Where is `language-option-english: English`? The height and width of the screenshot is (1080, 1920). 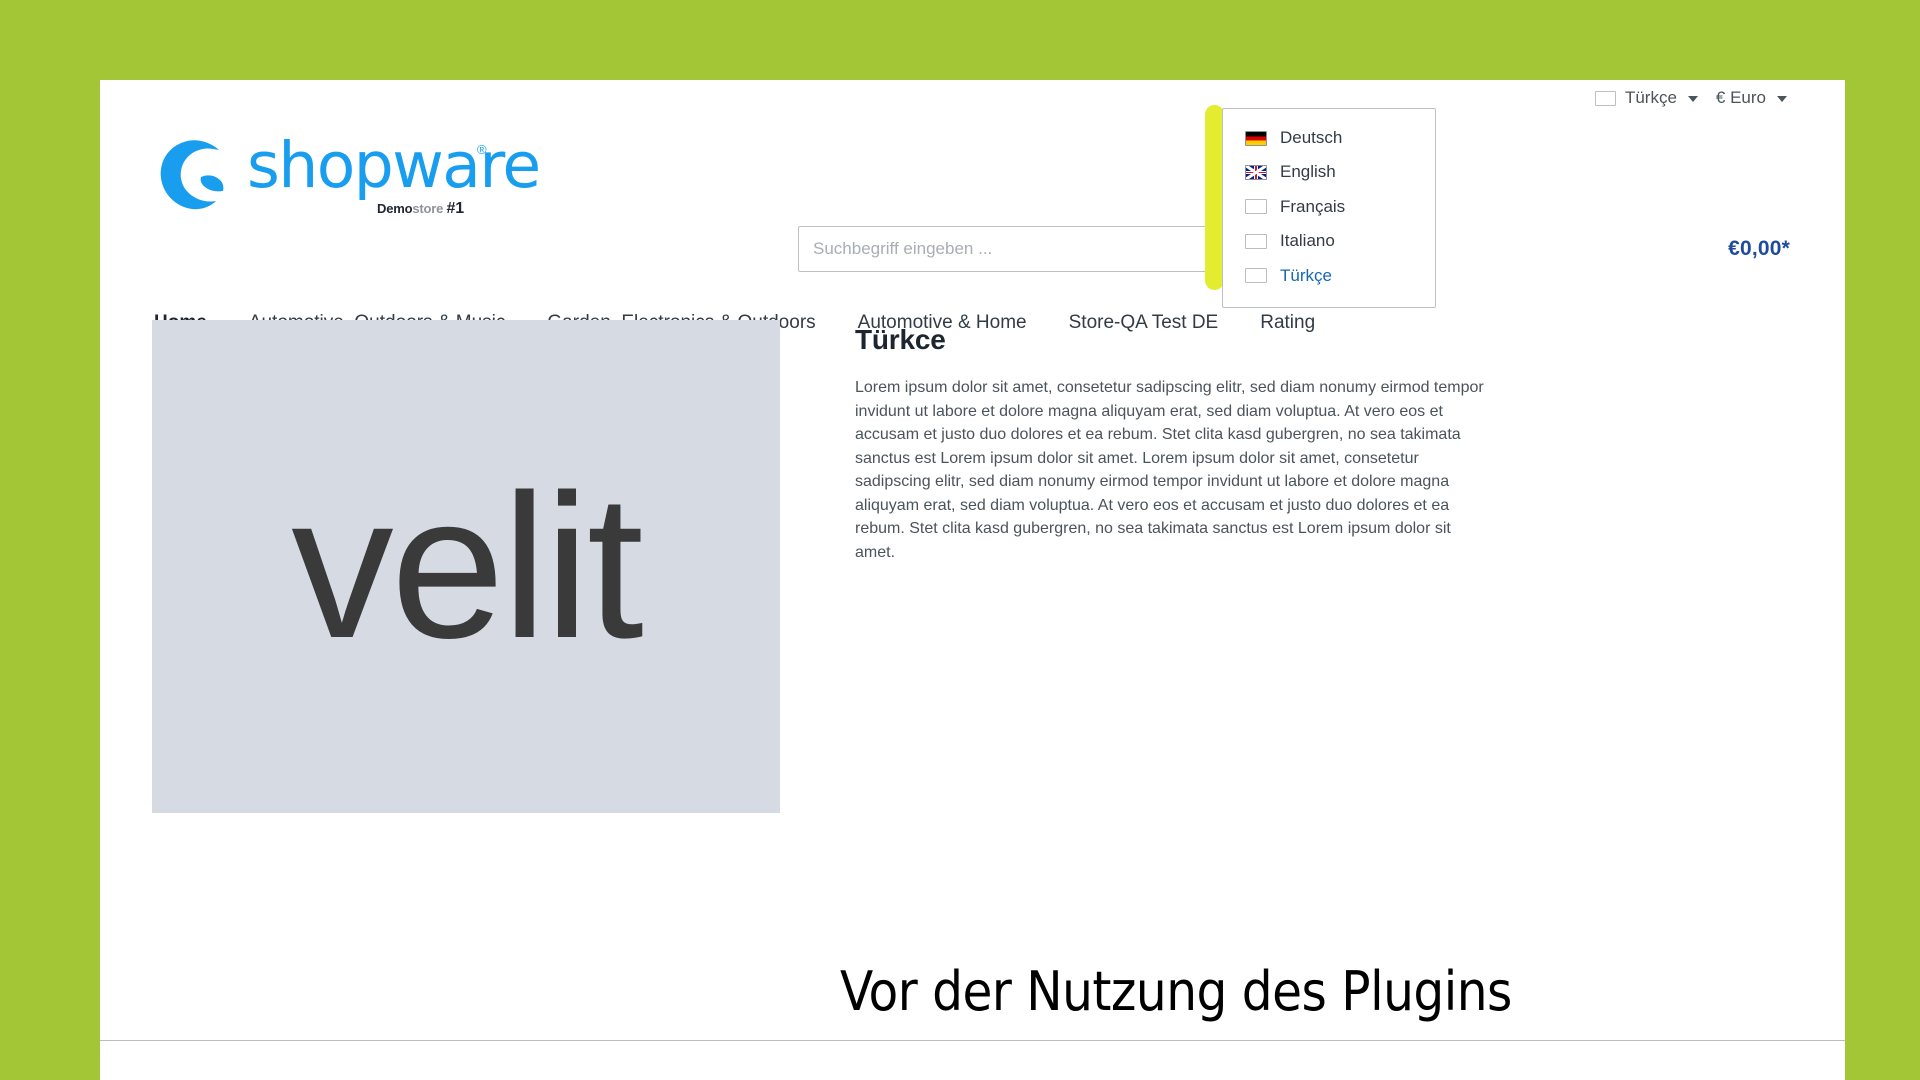 language-option-english: English is located at coordinates (1329, 172).